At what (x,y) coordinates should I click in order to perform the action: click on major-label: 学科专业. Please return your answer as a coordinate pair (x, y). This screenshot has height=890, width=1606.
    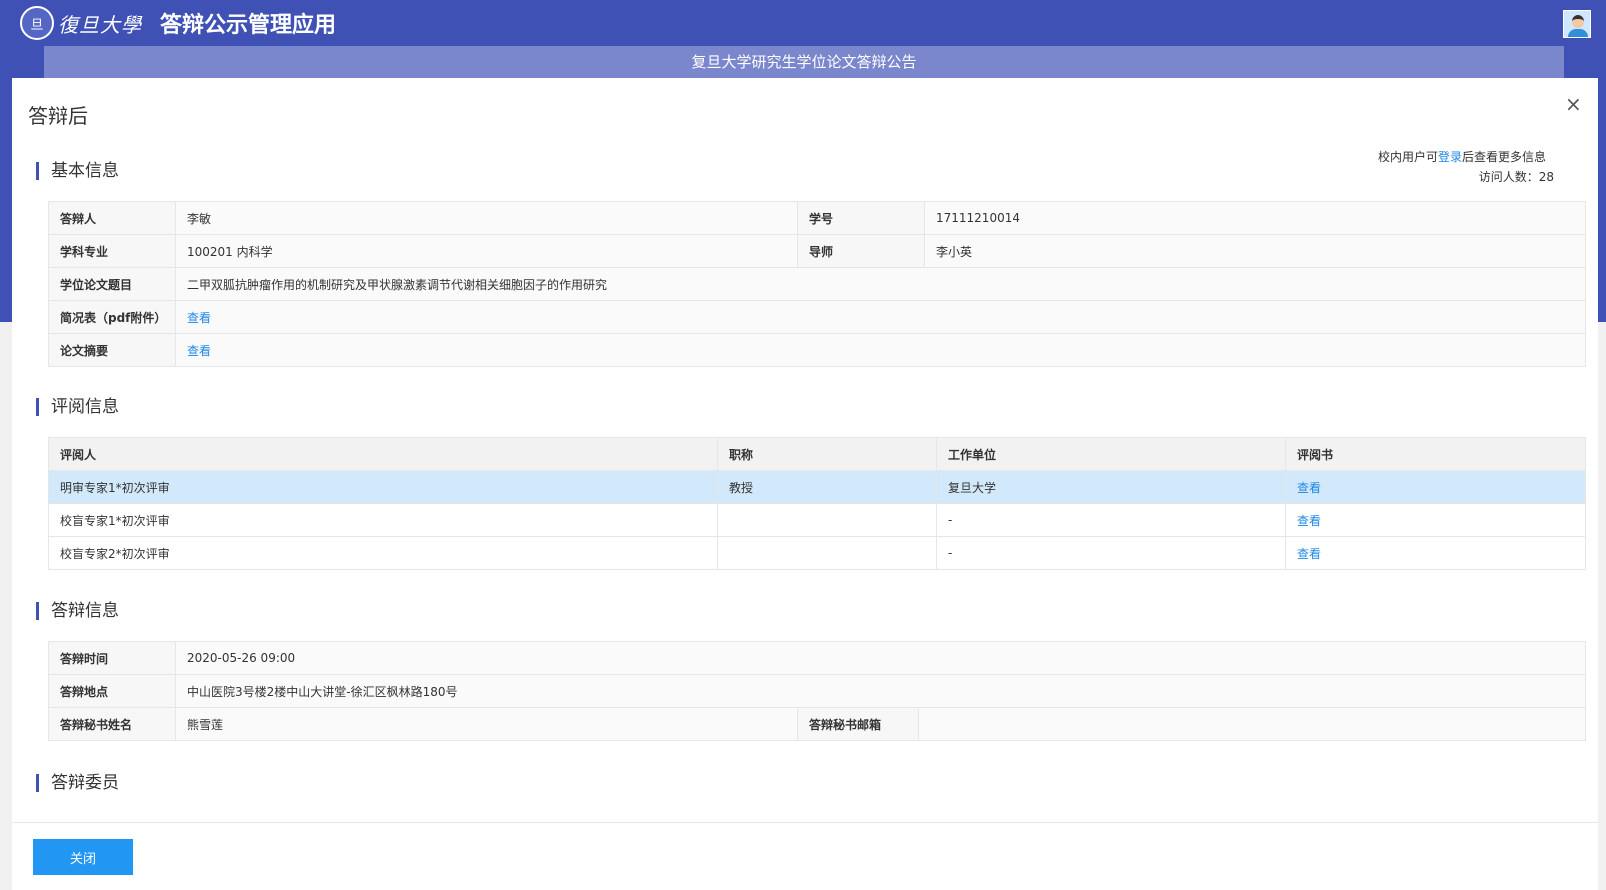
    Looking at the image, I should click on (112, 251).